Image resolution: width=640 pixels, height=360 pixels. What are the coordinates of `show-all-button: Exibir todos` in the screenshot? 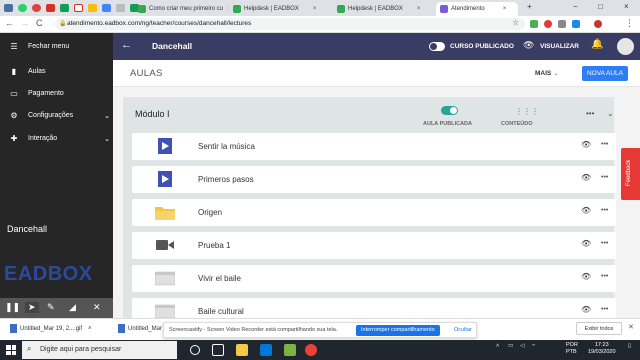 It's located at (599, 328).